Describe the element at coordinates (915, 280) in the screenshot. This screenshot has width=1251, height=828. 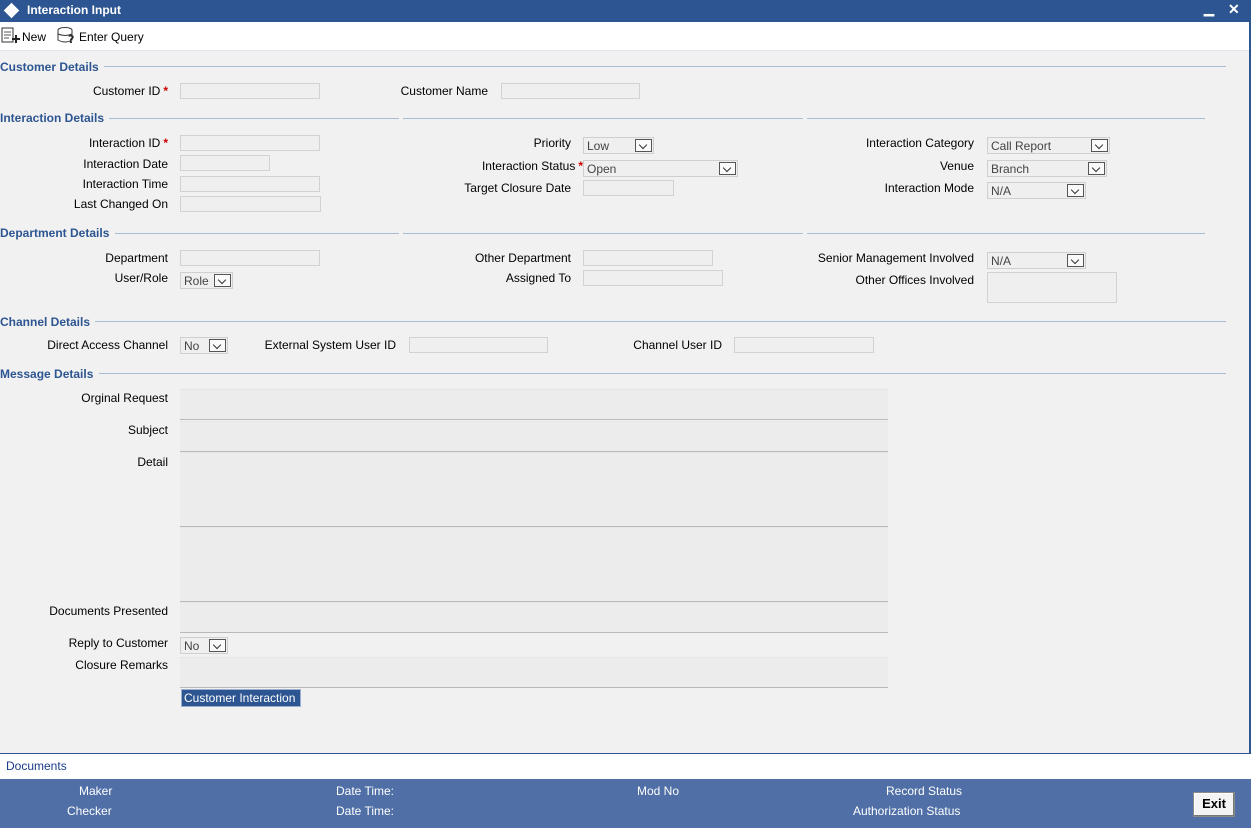
I see `other-offices-label: Other Offices Involved` at that location.